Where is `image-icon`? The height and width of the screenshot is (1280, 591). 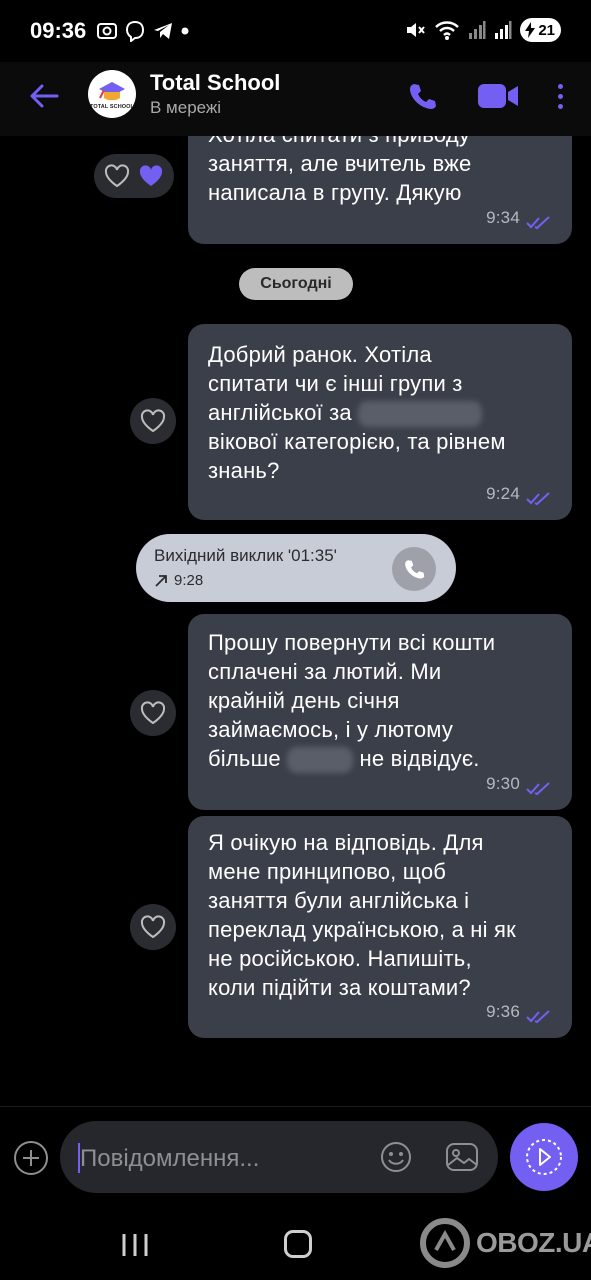
image-icon is located at coordinates (462, 1157).